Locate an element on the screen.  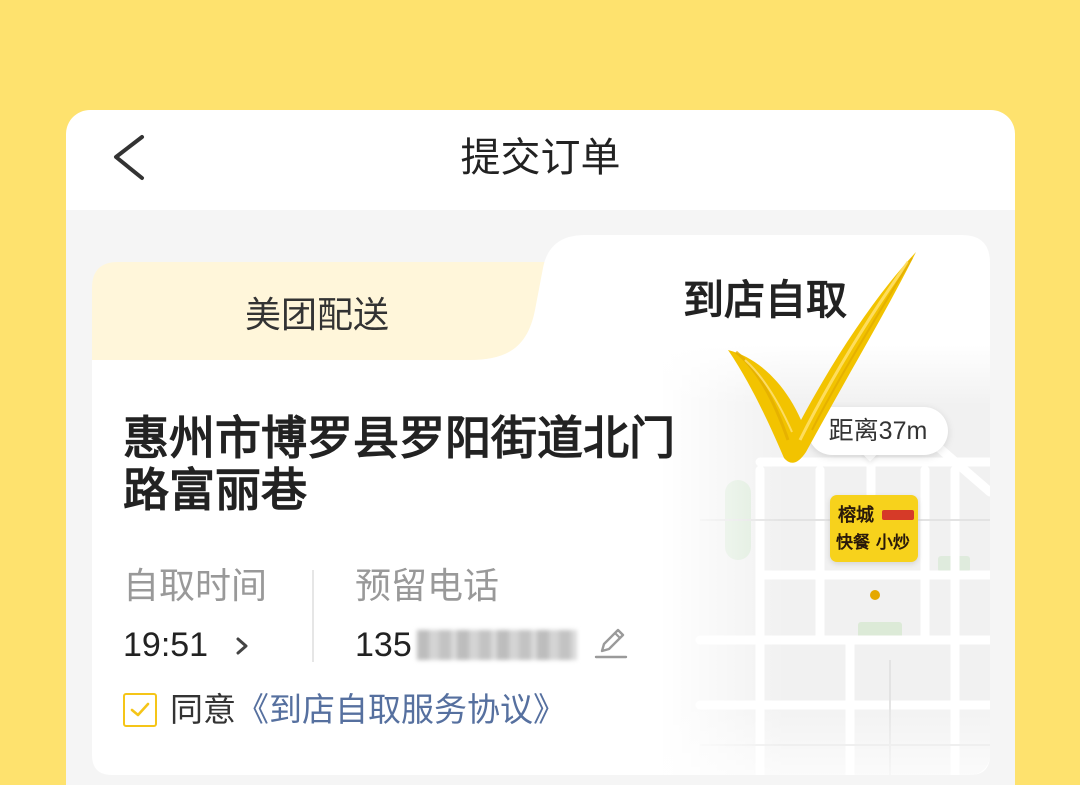
tab-pickup-label: 到店自取 is located at coordinates (765, 300).